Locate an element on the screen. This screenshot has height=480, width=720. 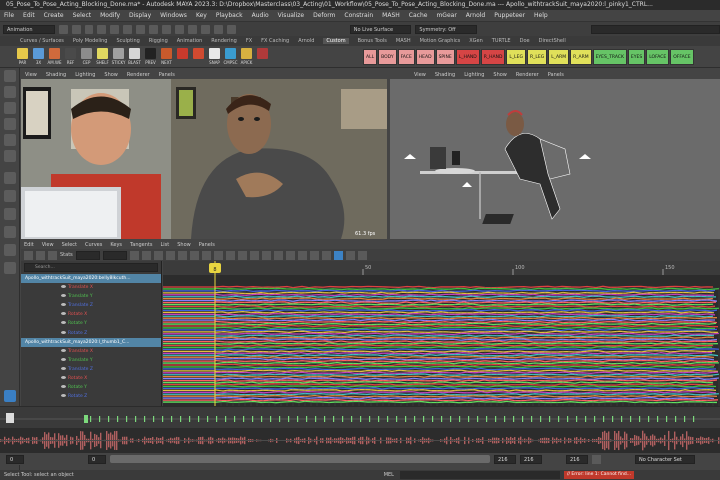
graph-menu-panels: Panels is located at coordinates (207, 245).